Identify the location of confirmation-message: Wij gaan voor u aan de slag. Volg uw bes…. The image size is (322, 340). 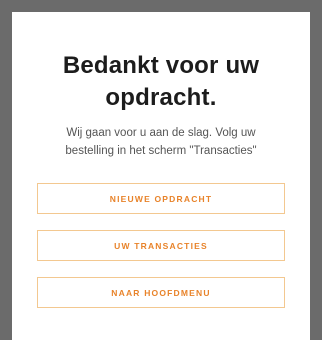
(161, 142).